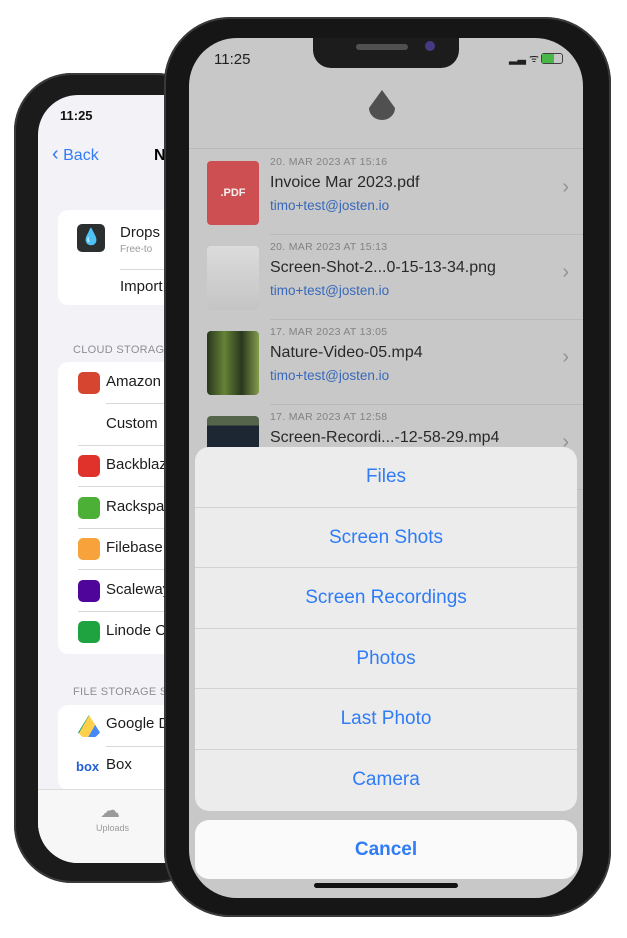  What do you see at coordinates (386, 659) in the screenshot?
I see `action-photos: Photos` at bounding box center [386, 659].